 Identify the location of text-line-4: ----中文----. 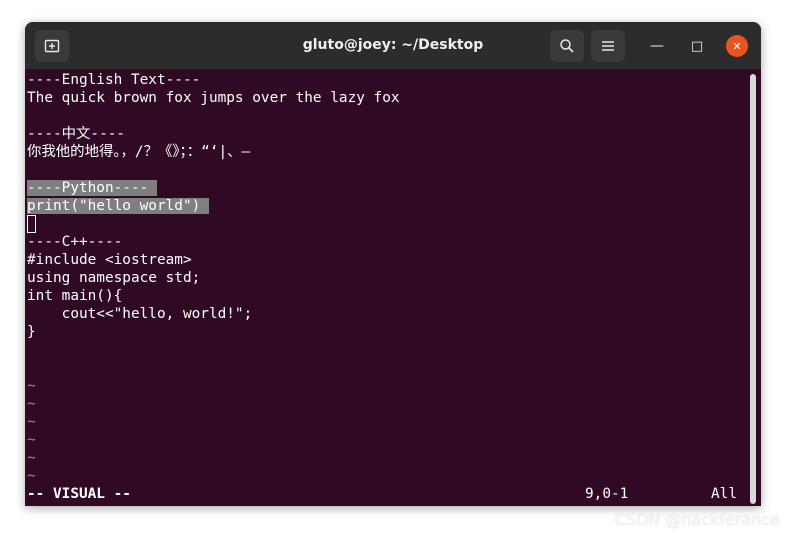
(76, 134).